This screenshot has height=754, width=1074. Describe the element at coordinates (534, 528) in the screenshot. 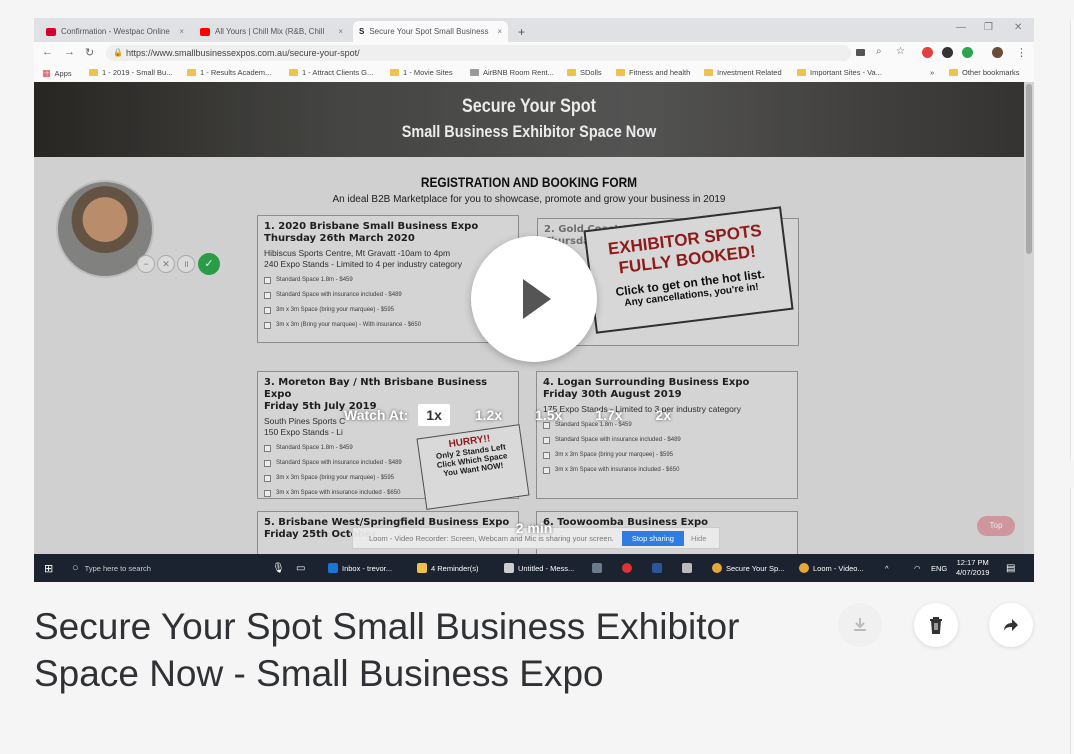

I see `video-duration: 2 min` at that location.